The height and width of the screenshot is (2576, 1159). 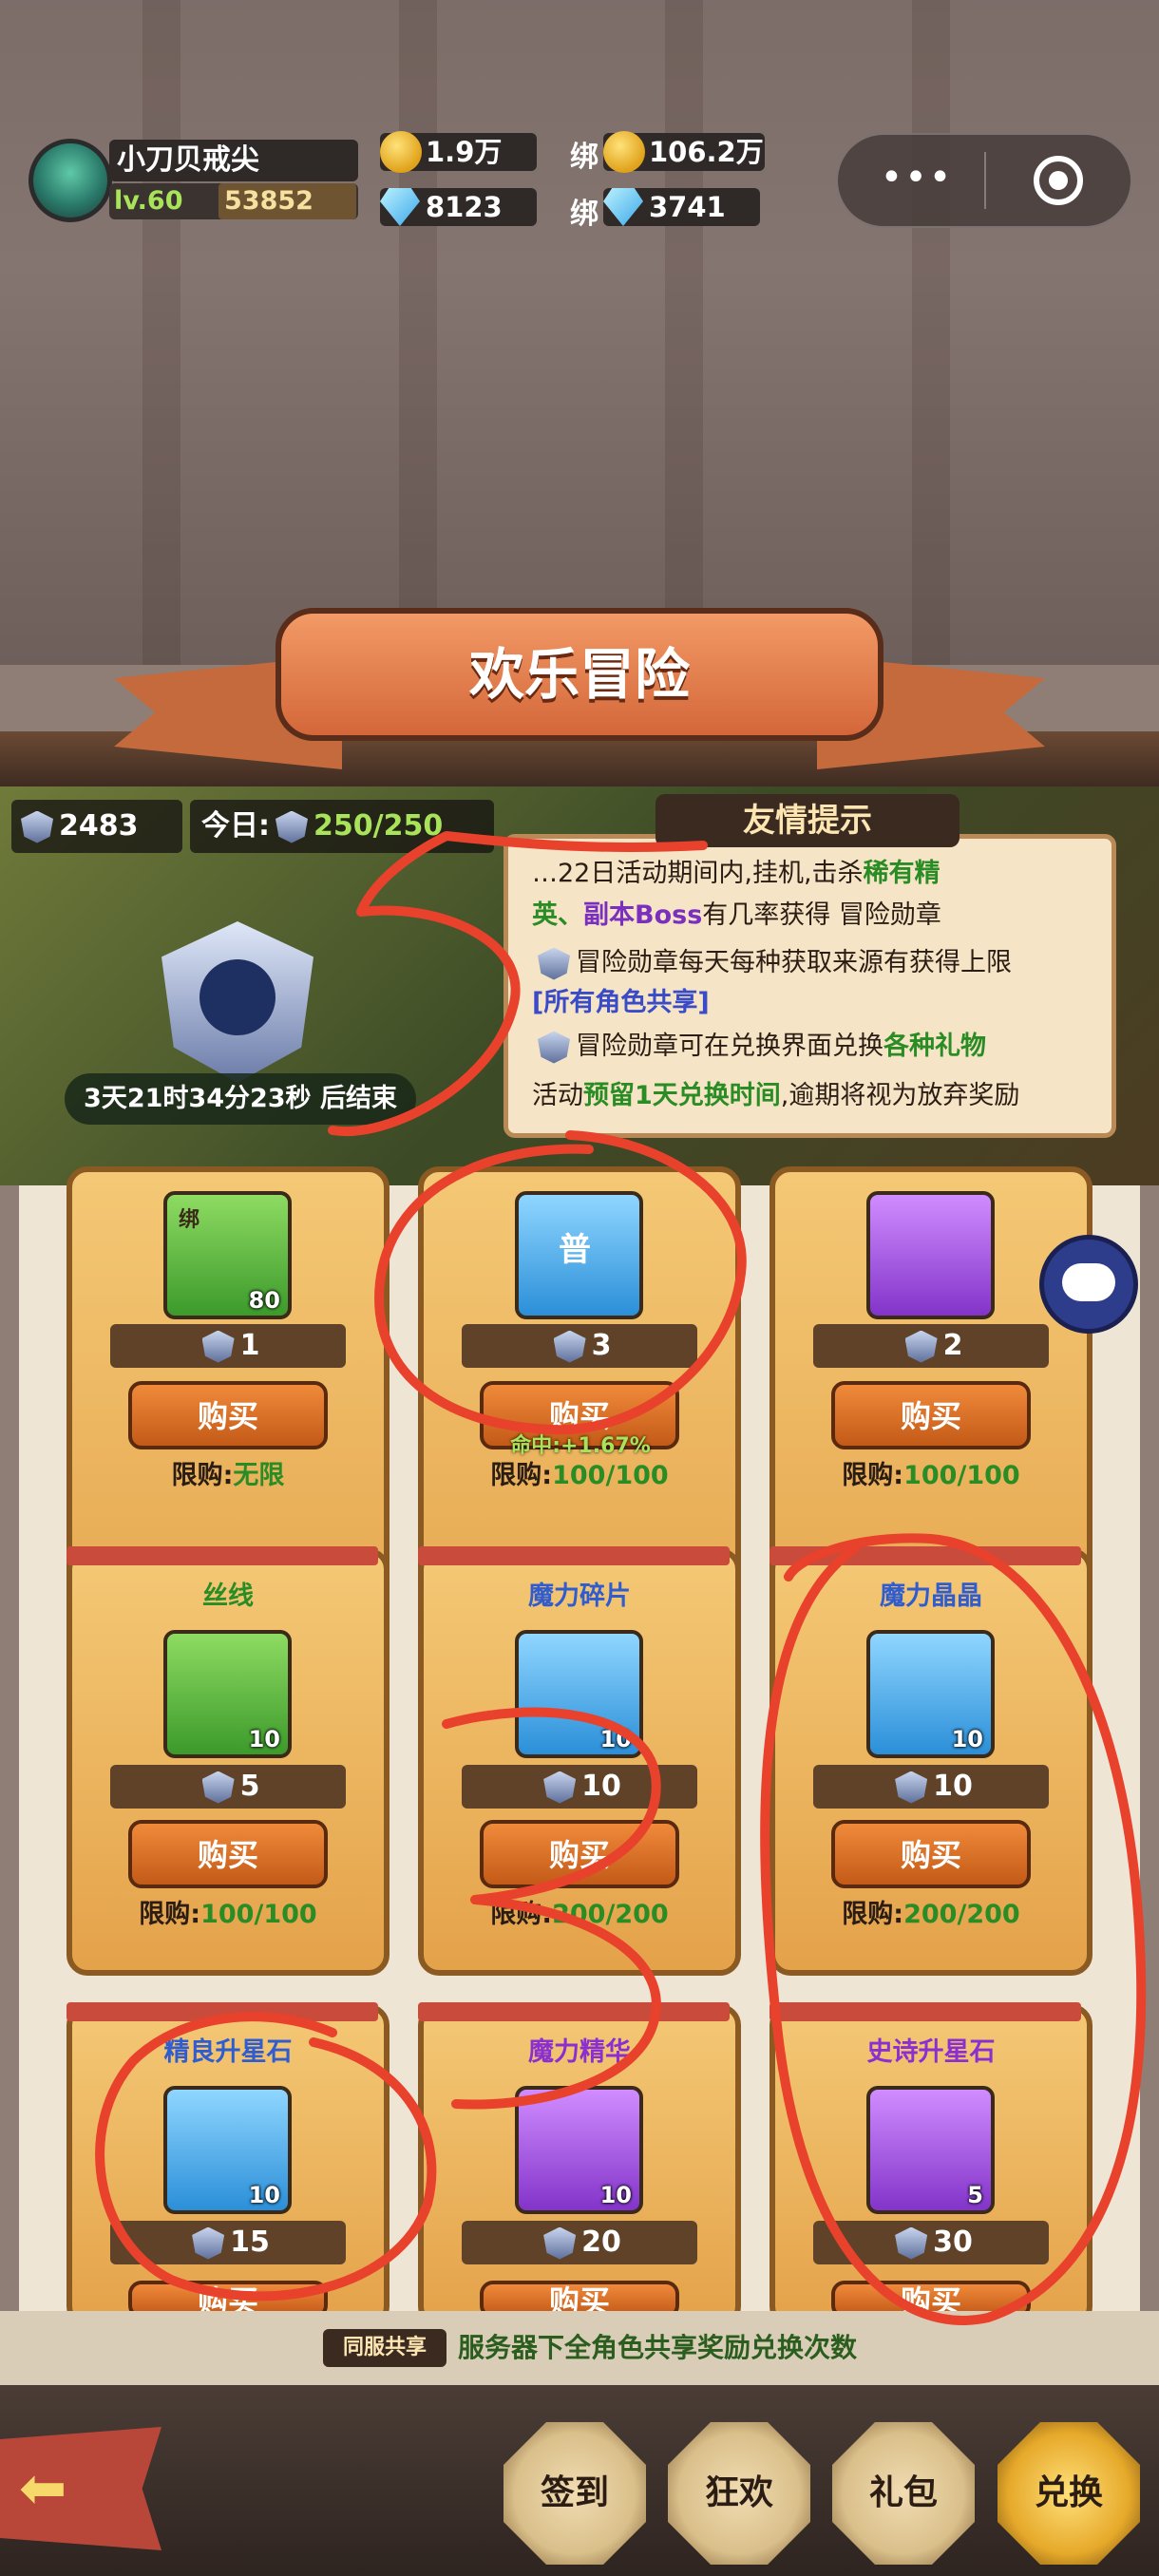 What do you see at coordinates (658, 2347) in the screenshot?
I see `share-text: 服务器下全角色共享奖励兑换次数` at bounding box center [658, 2347].